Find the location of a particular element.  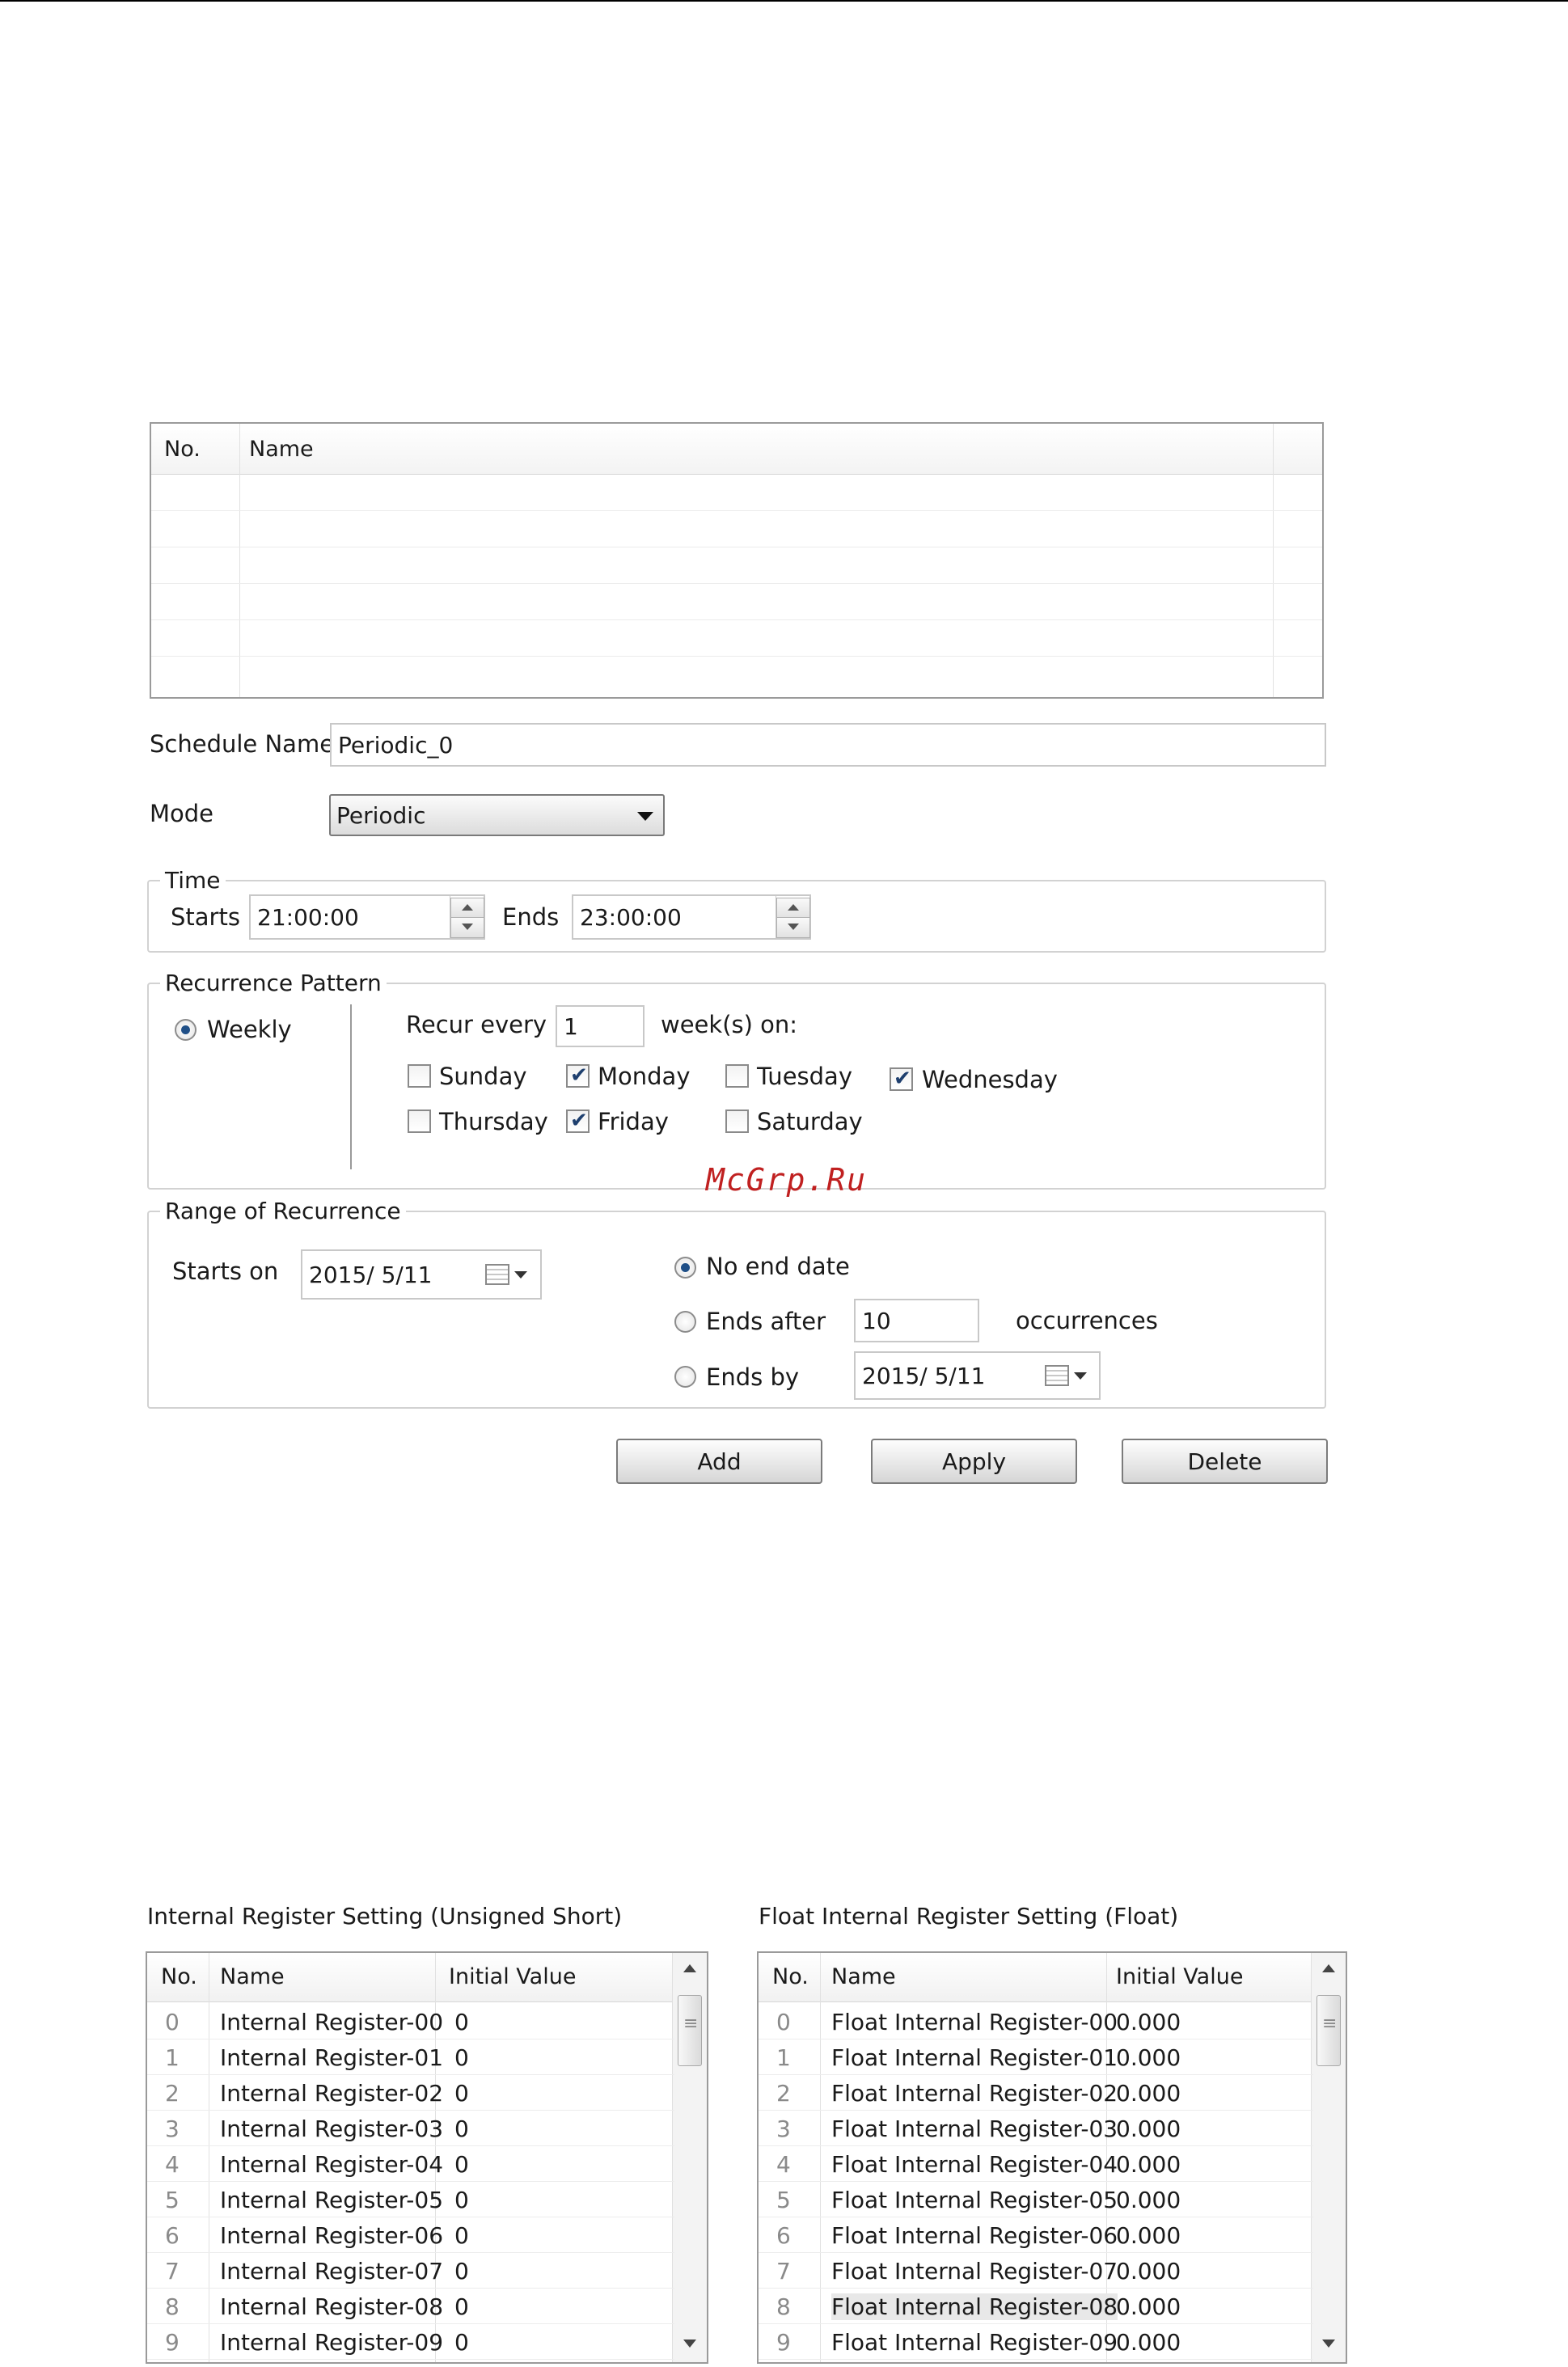

start-time-input: 21:00:00 is located at coordinates (367, 917).